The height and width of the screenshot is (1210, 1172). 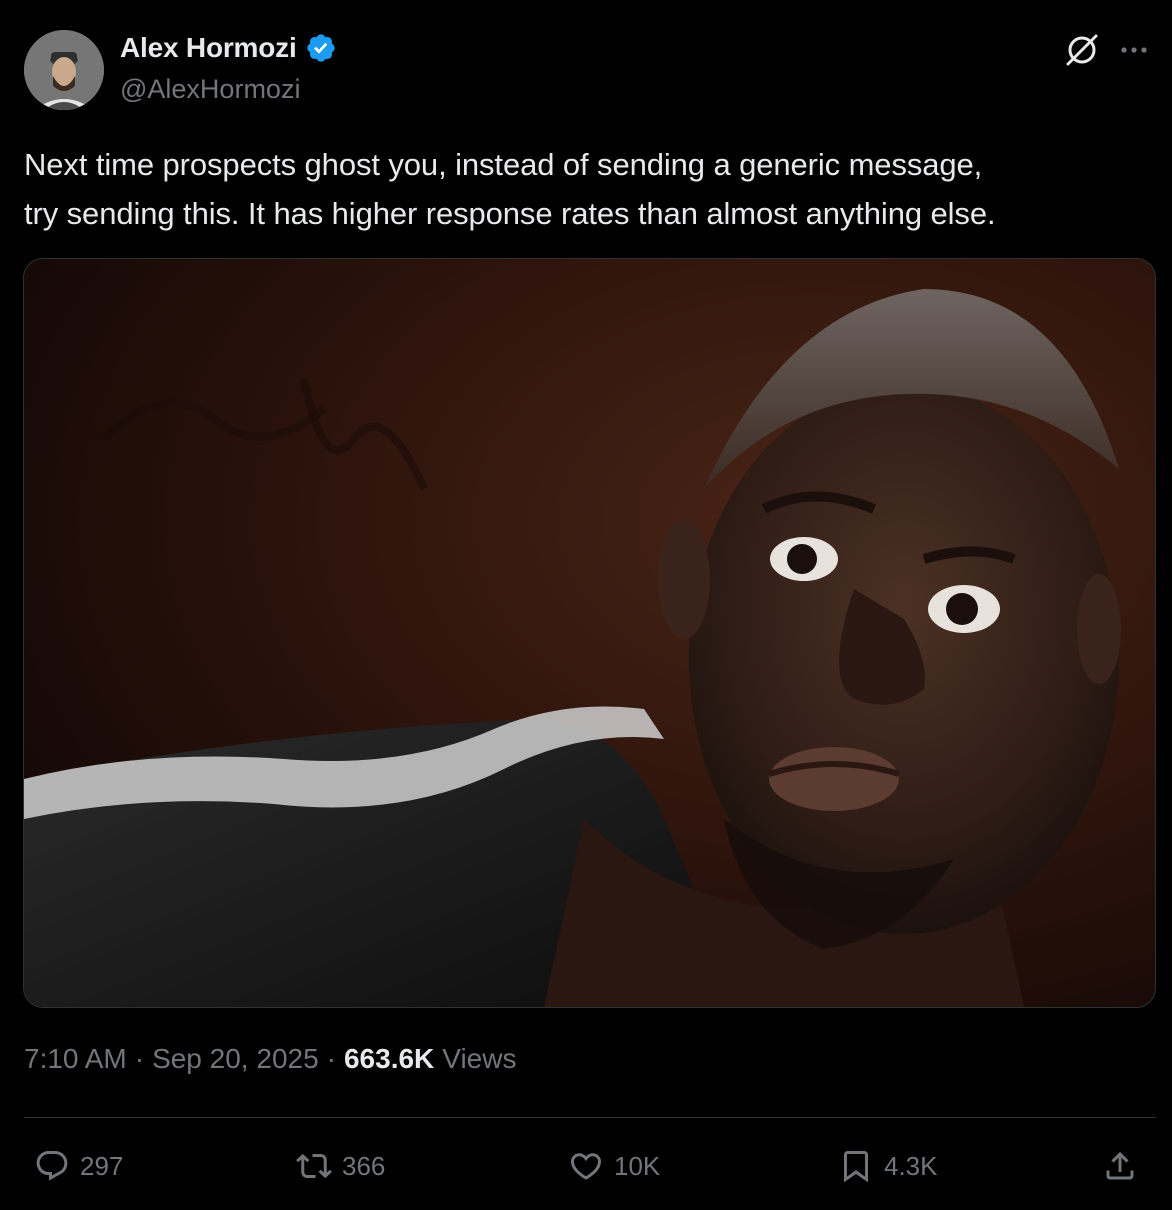 What do you see at coordinates (78, 1166) in the screenshot?
I see `reply-button: 297` at bounding box center [78, 1166].